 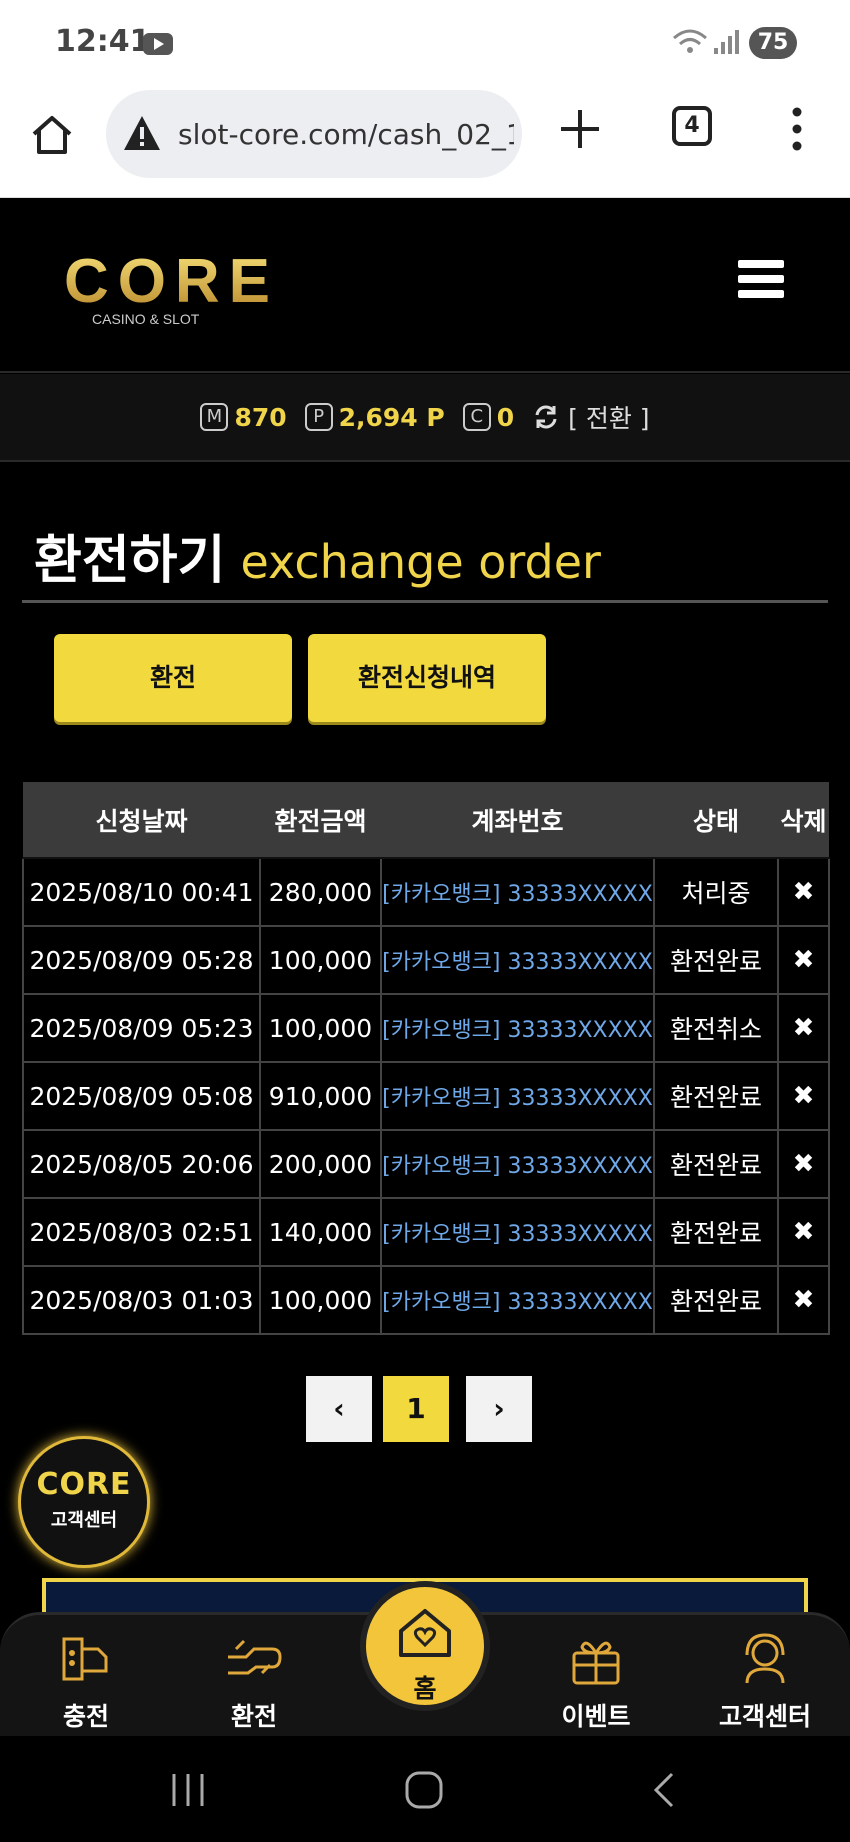 What do you see at coordinates (716, 1028) in the screenshot?
I see `row-status: 환전취소` at bounding box center [716, 1028].